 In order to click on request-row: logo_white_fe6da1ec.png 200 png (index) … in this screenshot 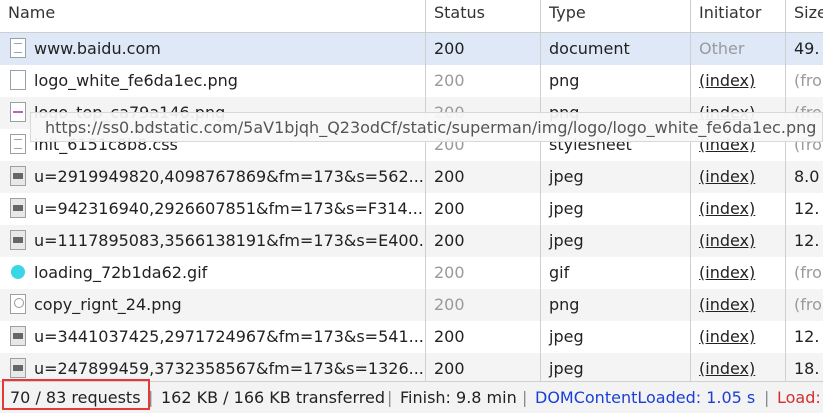, I will do `click(411, 81)`.